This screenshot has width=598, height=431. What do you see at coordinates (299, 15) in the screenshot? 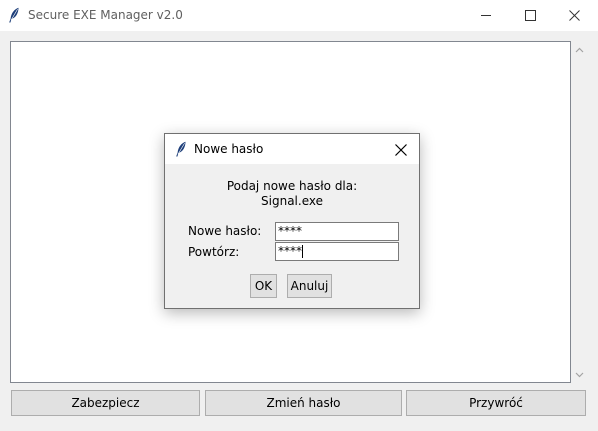
I see `main-title-bar: Secure EXE Manager v2.0` at bounding box center [299, 15].